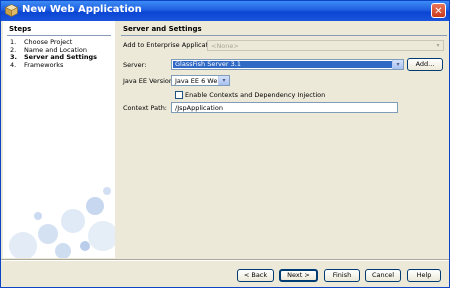  What do you see at coordinates (149, 81) in the screenshot?
I see `javaee-version-label: Java EE Version:` at bounding box center [149, 81].